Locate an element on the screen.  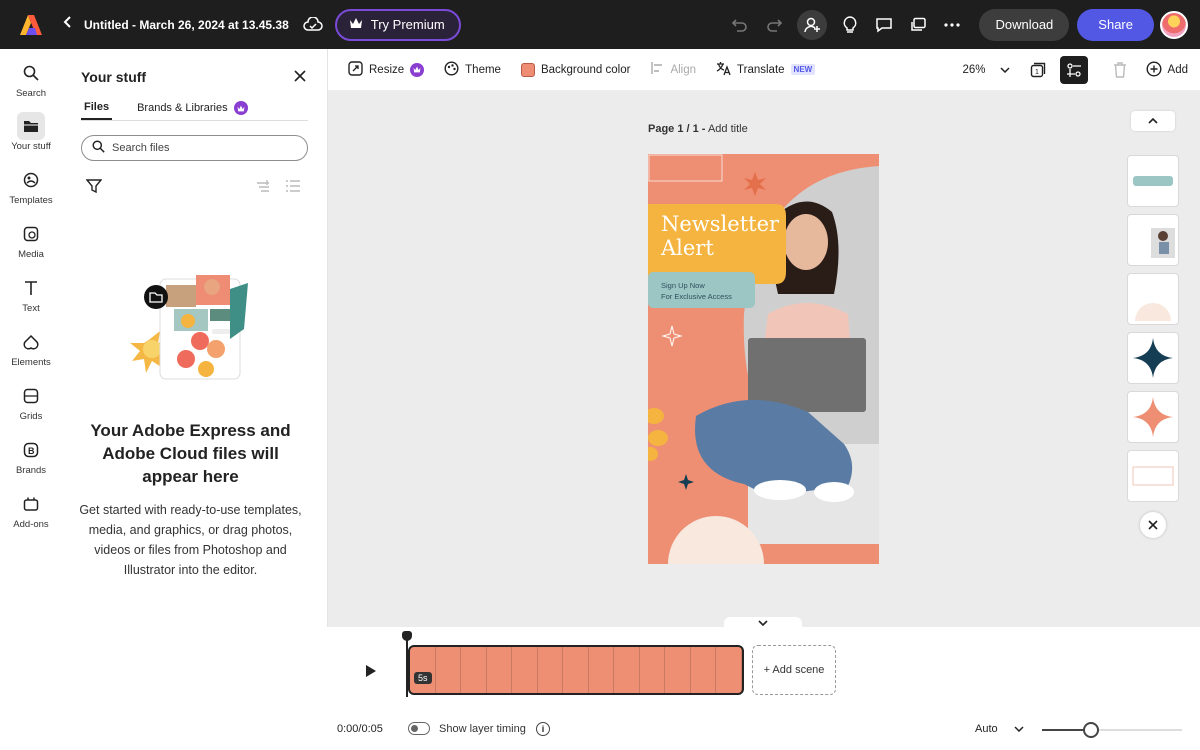
add-label: Add is located at coordinates (1177, 70).